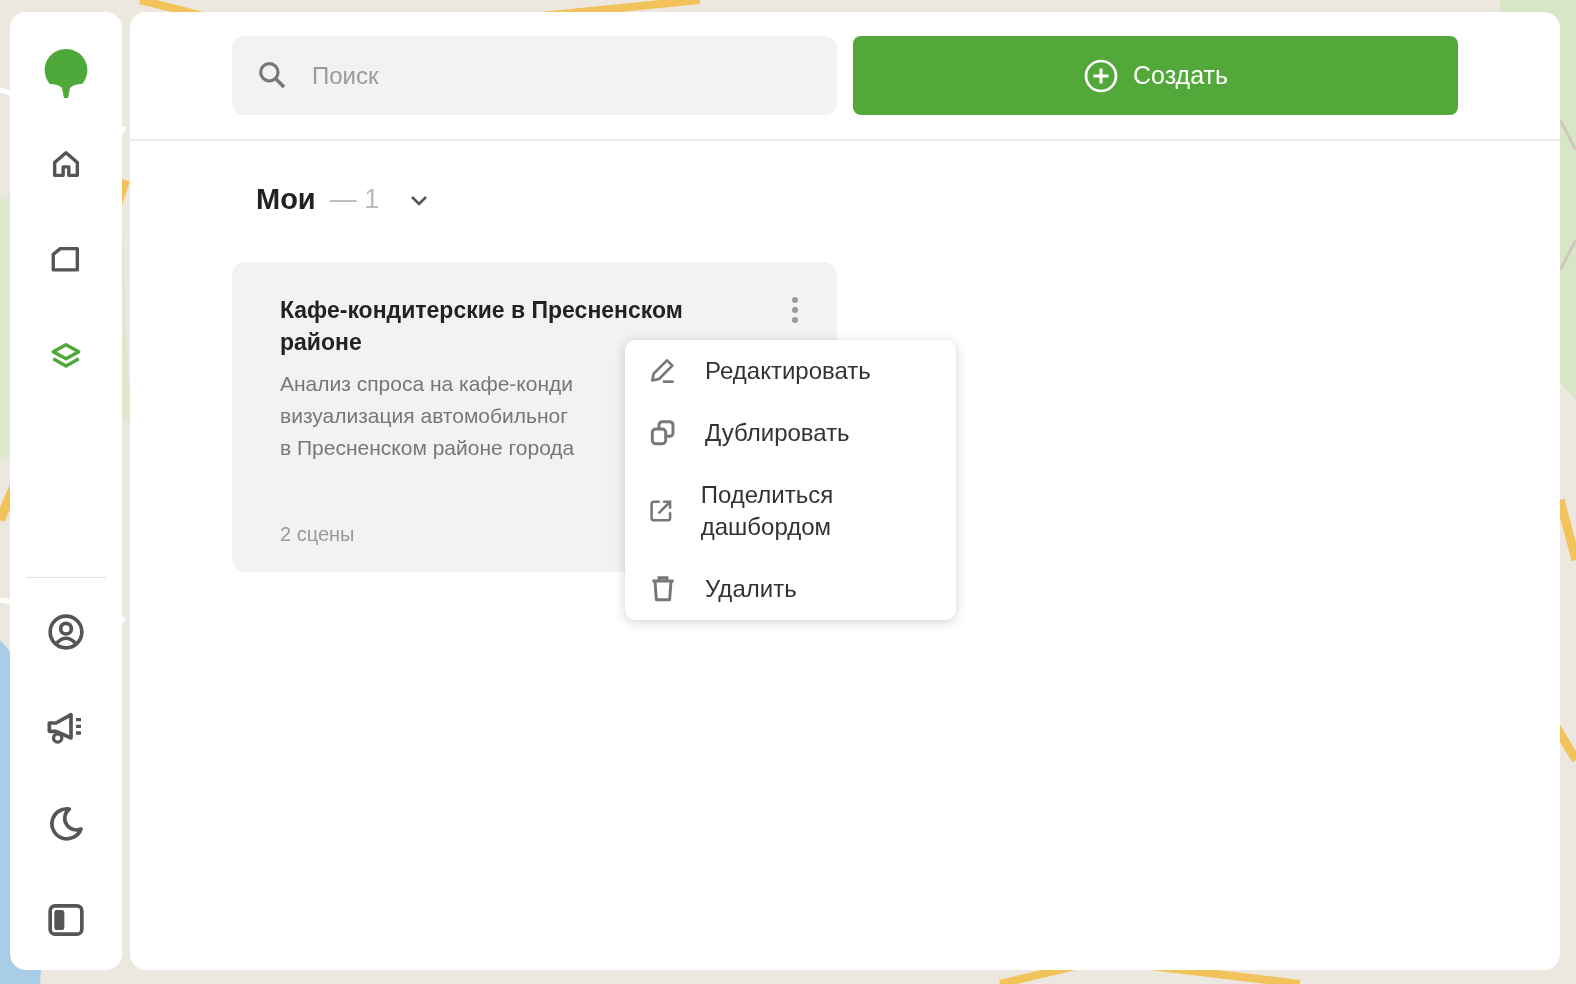 The width and height of the screenshot is (1576, 984). What do you see at coordinates (286, 199) in the screenshot?
I see `section-title: Мои` at bounding box center [286, 199].